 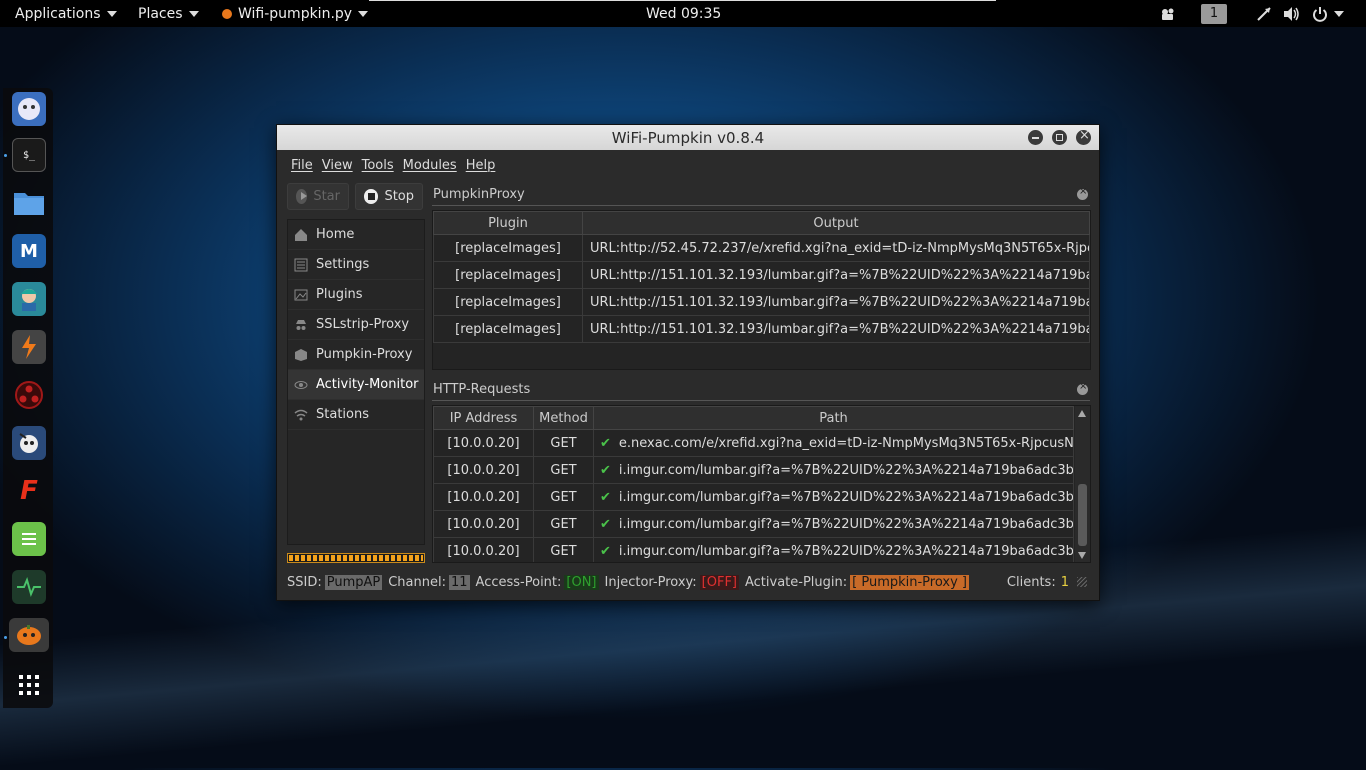 I want to click on window-title: WiFi-Pumpkin v0.8.4, so click(x=688, y=137).